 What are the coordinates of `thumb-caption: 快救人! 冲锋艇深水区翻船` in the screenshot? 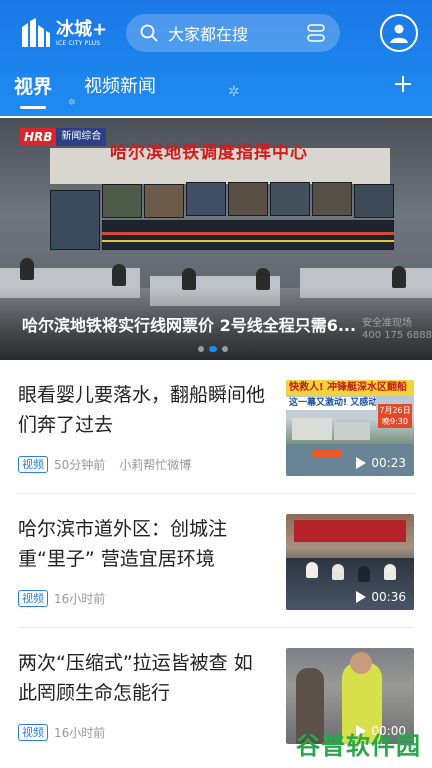 It's located at (350, 388).